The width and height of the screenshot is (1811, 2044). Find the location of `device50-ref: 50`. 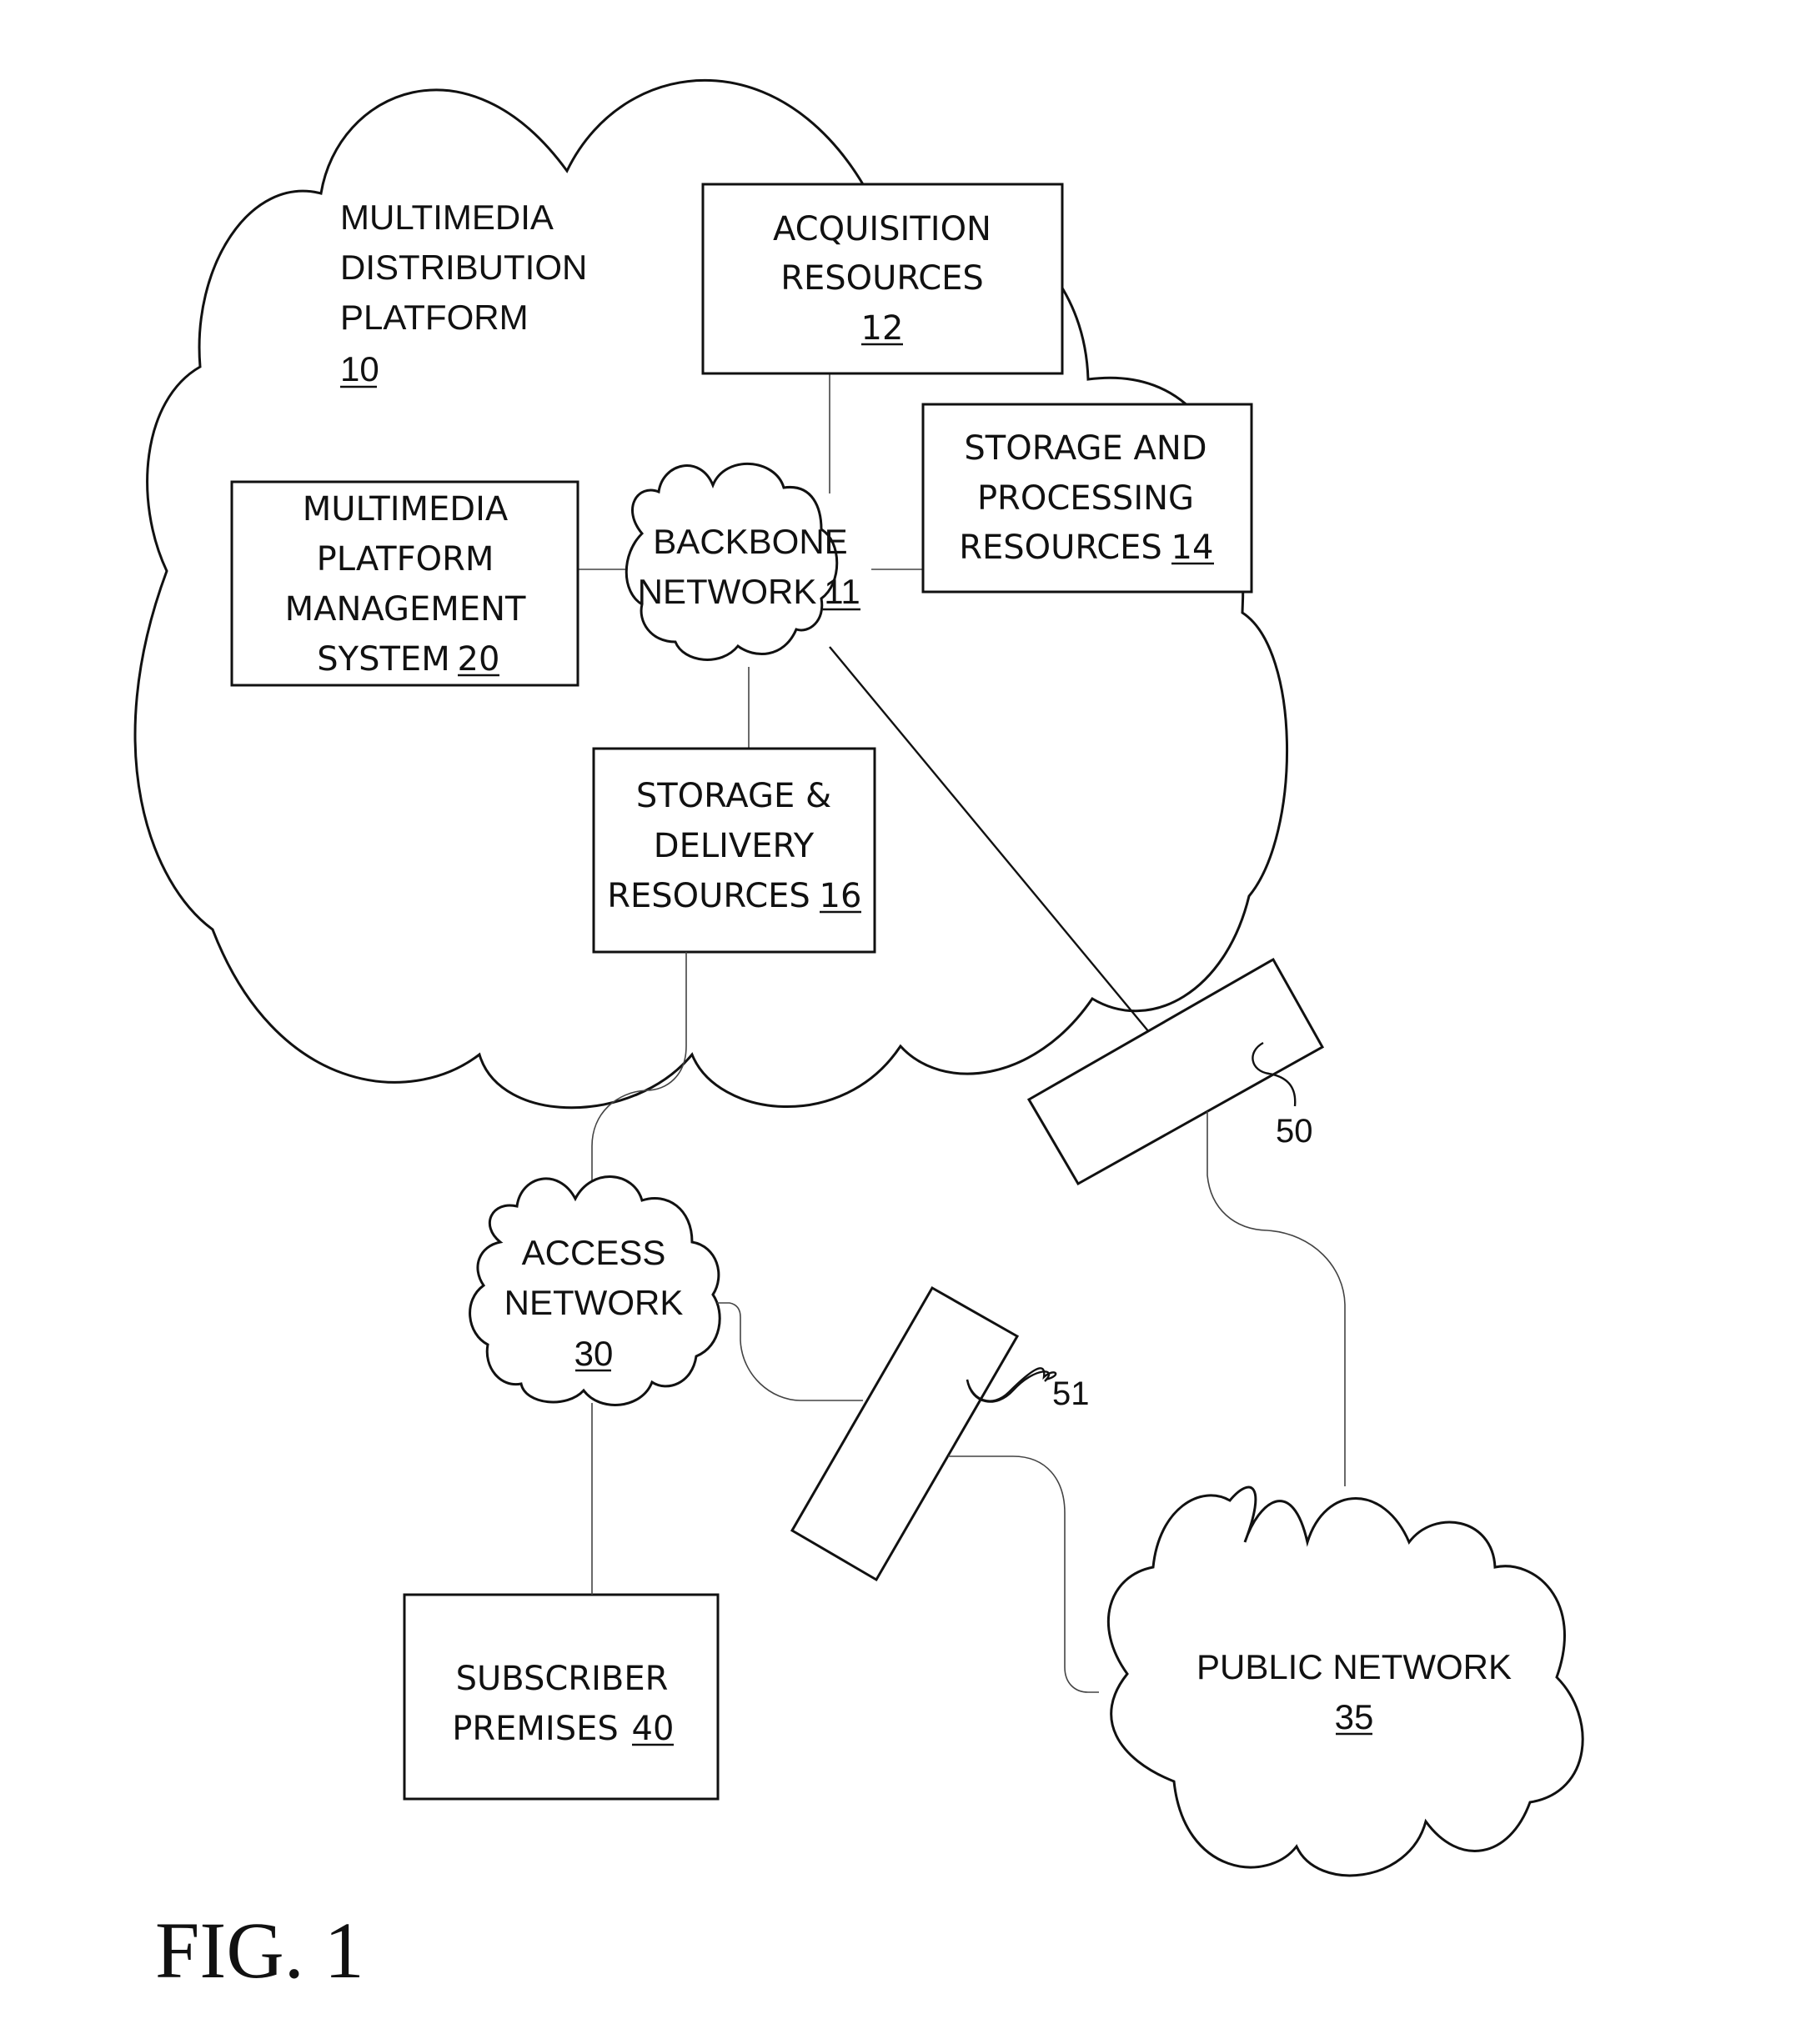

device50-ref: 50 is located at coordinates (1294, 1131).